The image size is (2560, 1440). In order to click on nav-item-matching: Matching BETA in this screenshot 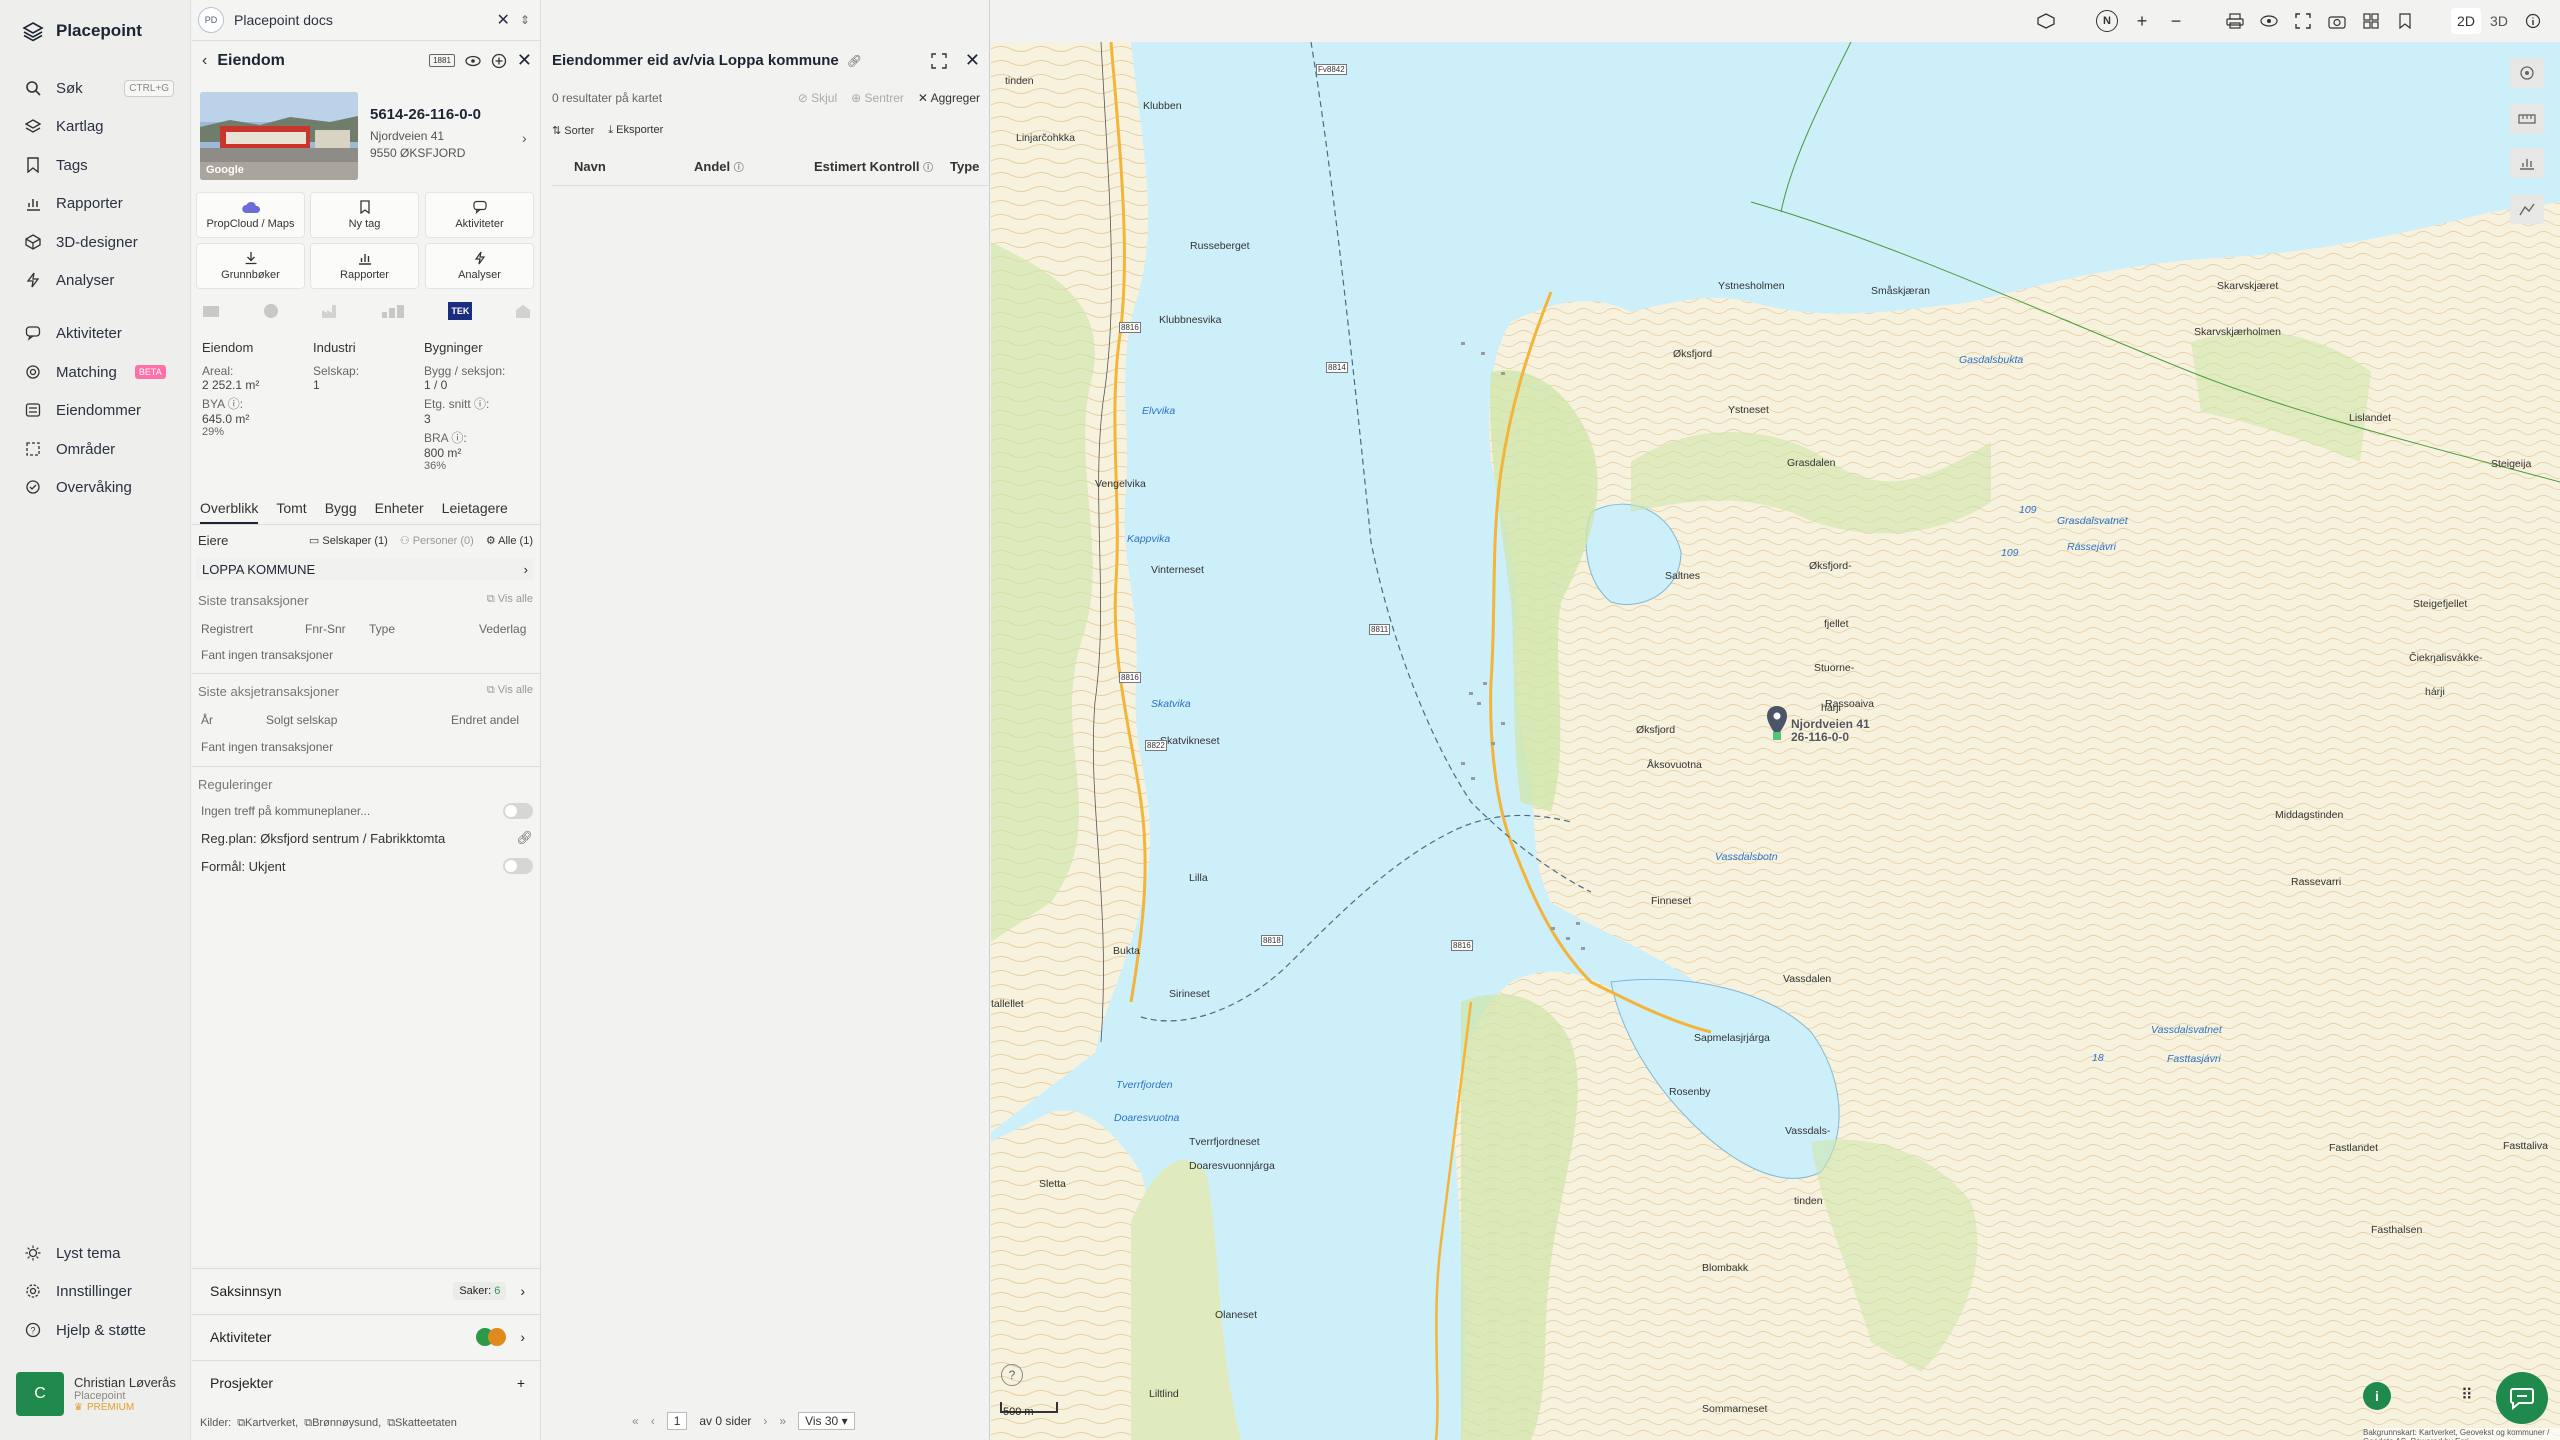, I will do `click(99, 372)`.